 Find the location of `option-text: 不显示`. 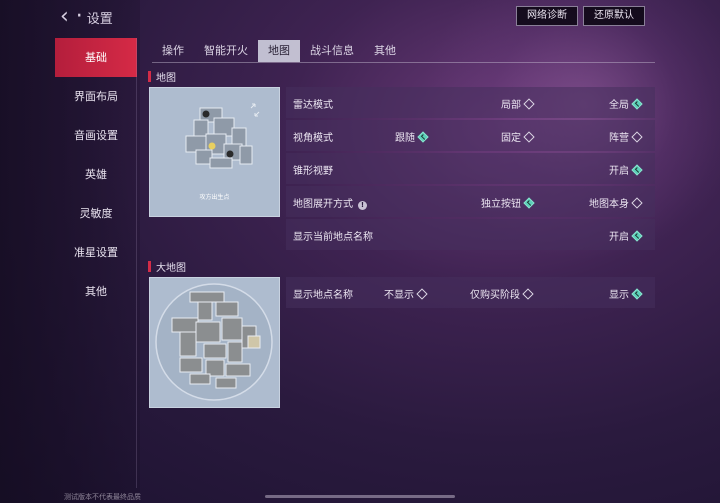

option-text: 不显示 is located at coordinates (399, 295).